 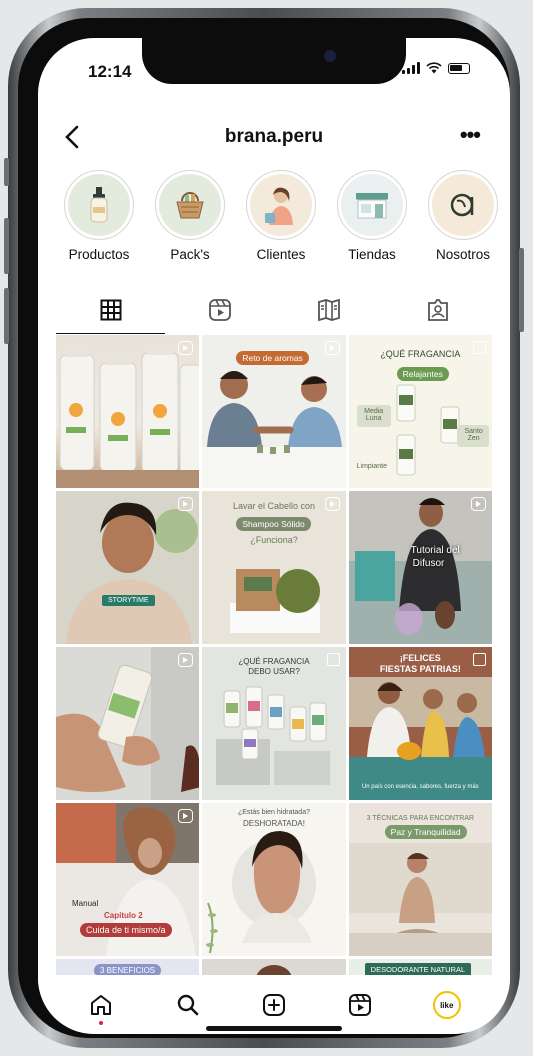 I want to click on nav-home, so click(x=101, y=1005).